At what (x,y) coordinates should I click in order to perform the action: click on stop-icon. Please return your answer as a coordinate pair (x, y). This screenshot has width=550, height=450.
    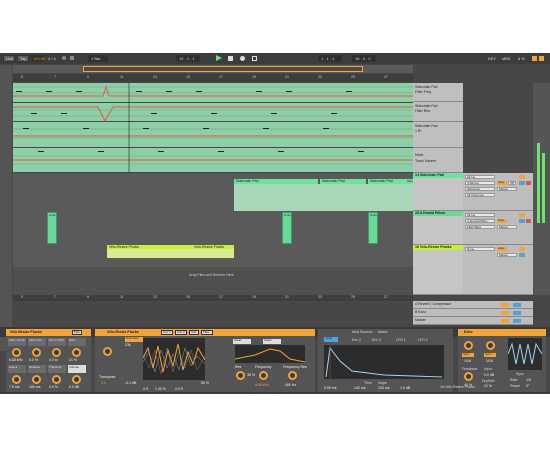
    Looking at the image, I should click on (230, 58).